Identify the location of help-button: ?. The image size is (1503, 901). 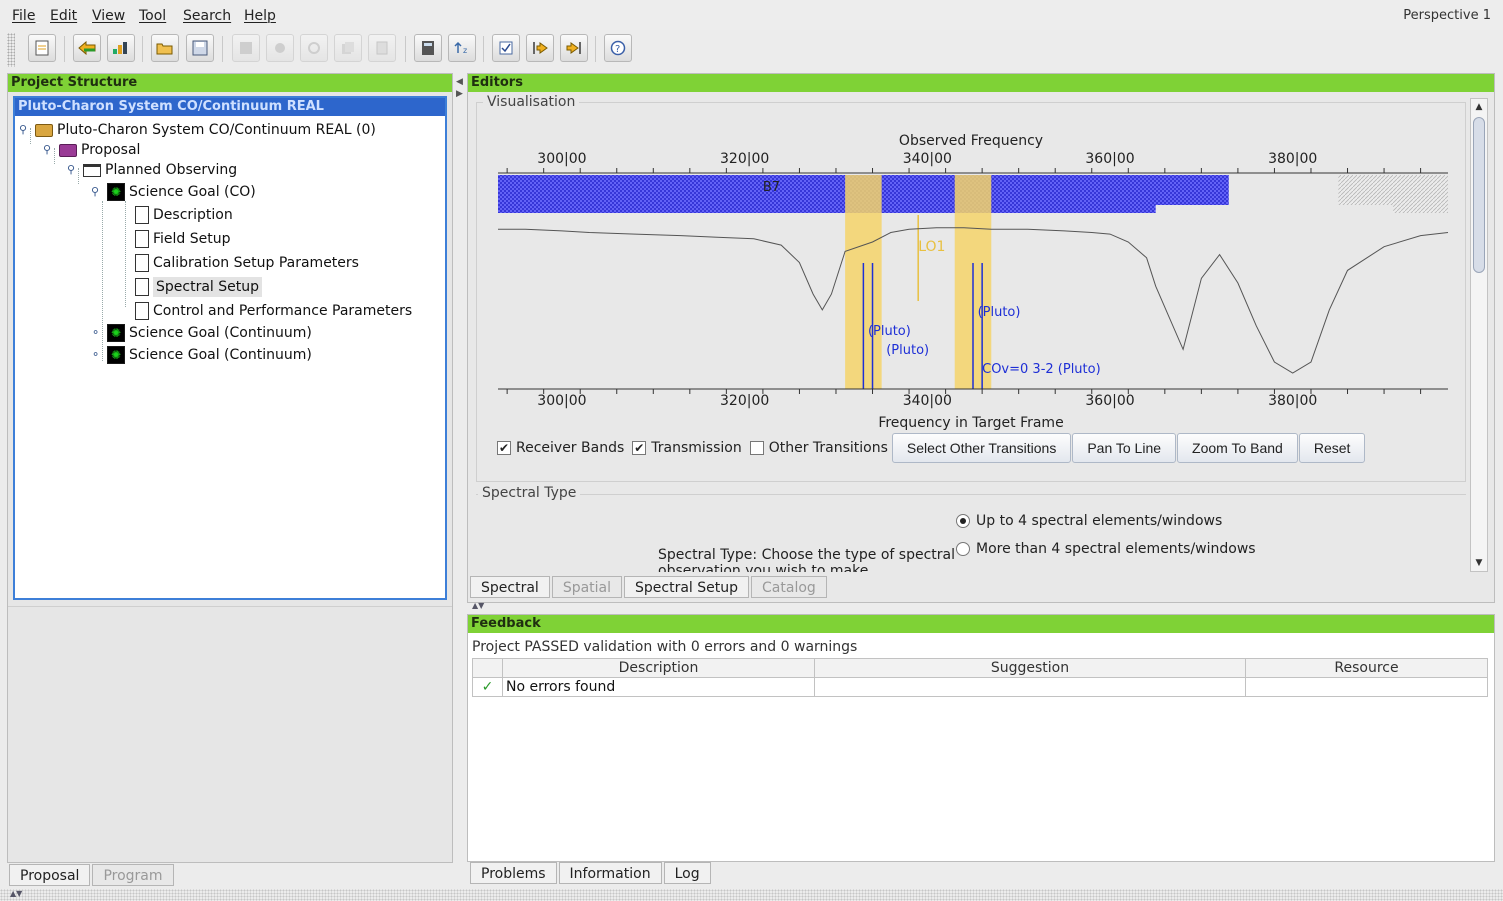
(618, 48).